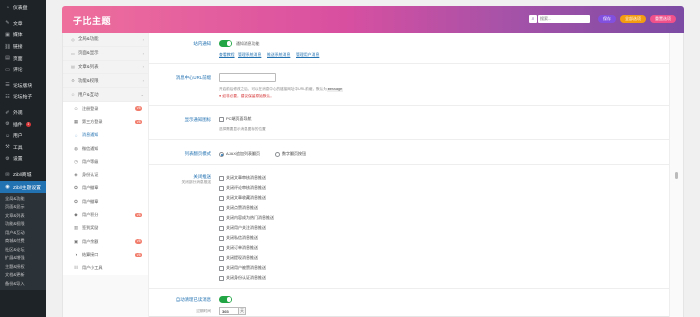  I want to click on disable-msg-sublabel: 关闭部分消息推送, so click(196, 182).